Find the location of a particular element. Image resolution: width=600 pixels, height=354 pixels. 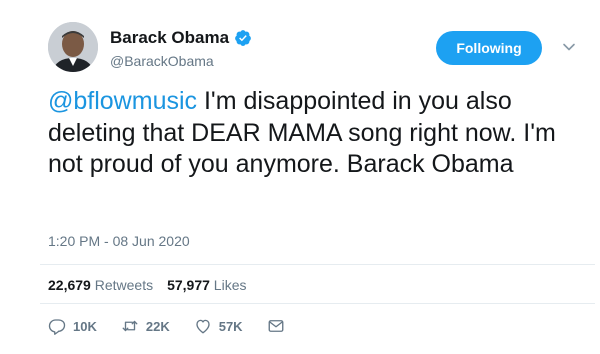

likes-label: Likes is located at coordinates (230, 285).